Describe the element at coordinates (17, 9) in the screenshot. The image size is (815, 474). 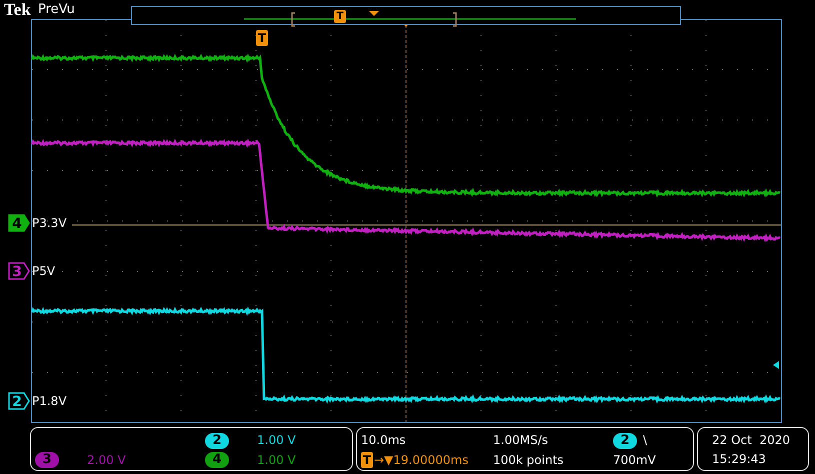
I see `brand-logo: Tek` at that location.